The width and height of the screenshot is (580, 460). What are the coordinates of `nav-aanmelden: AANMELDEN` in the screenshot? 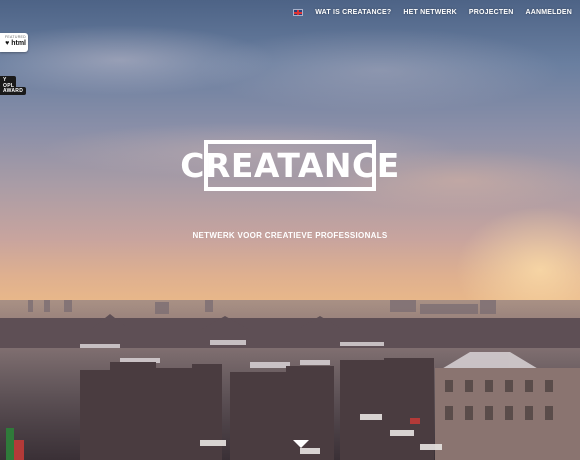 It's located at (548, 12).